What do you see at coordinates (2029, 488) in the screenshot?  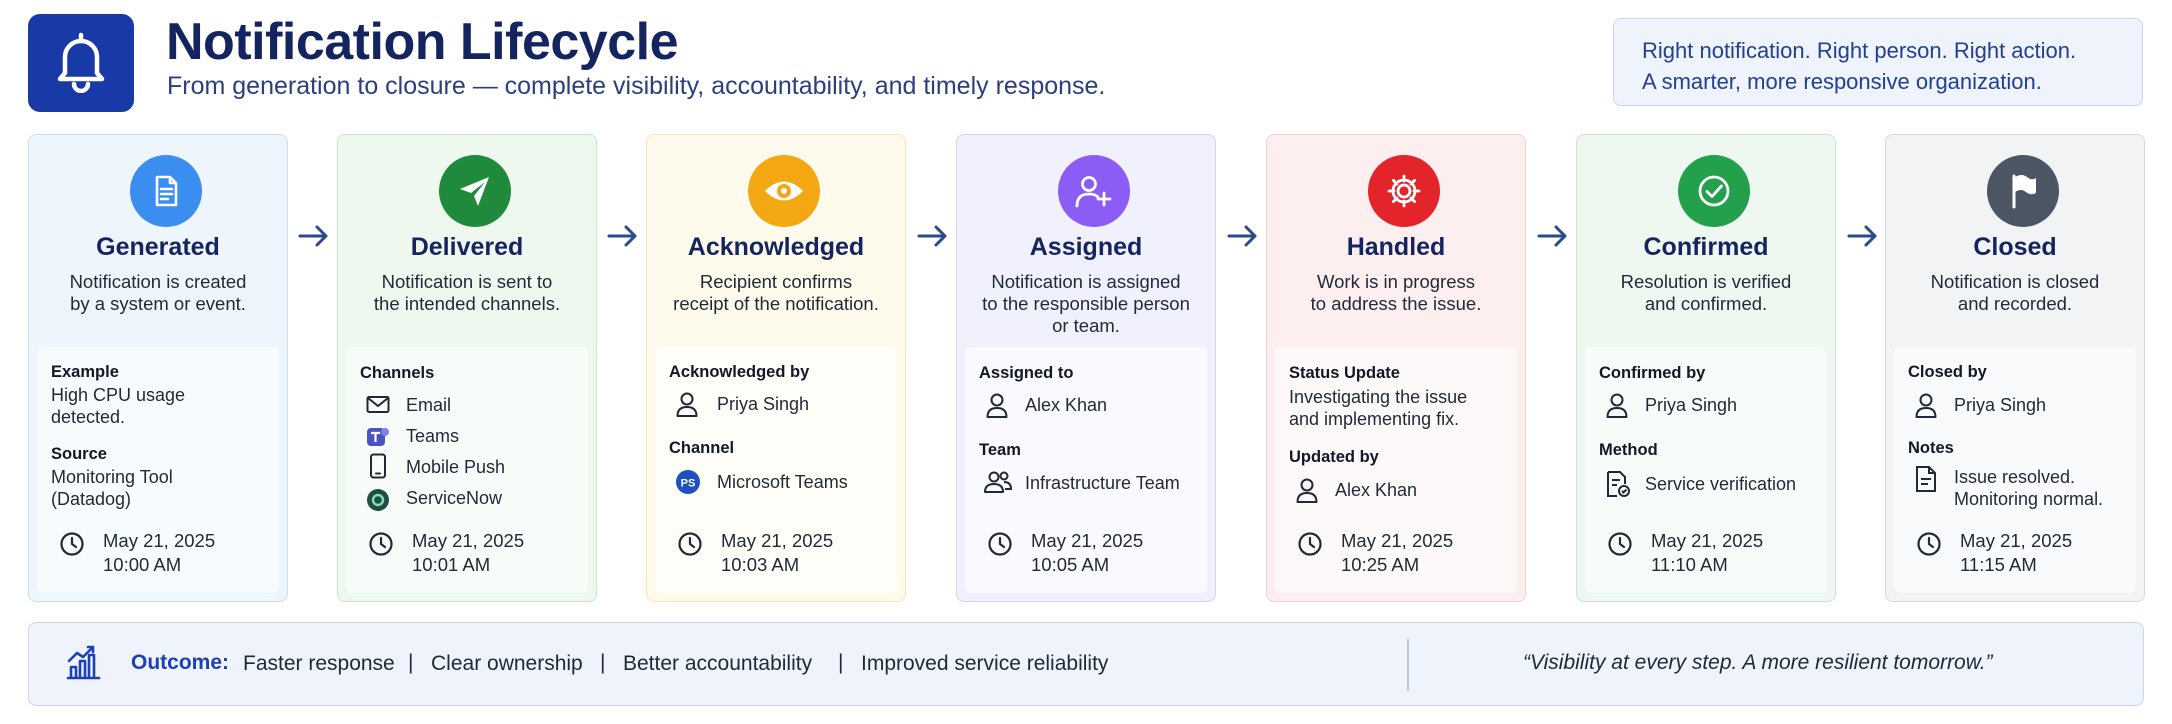 I see `field-value-notes: Issue resolved. Monitoring normal.` at bounding box center [2029, 488].